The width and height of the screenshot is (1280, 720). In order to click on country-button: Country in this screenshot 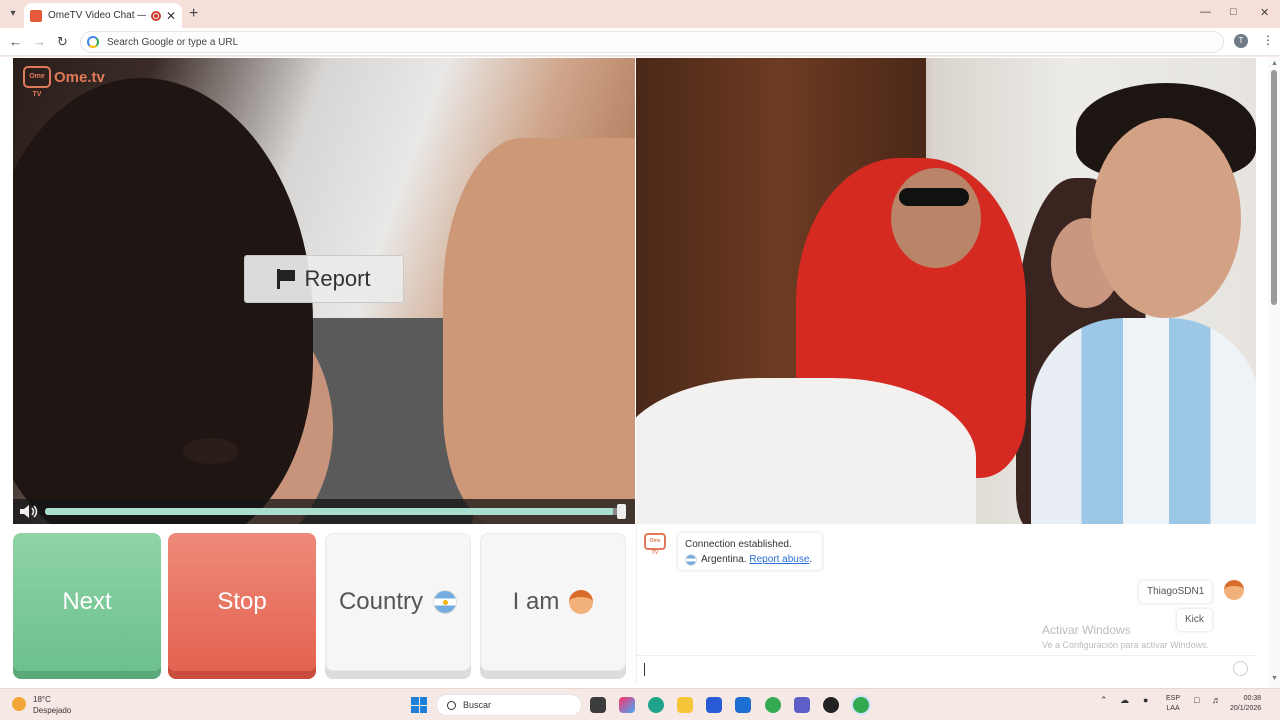, I will do `click(398, 602)`.